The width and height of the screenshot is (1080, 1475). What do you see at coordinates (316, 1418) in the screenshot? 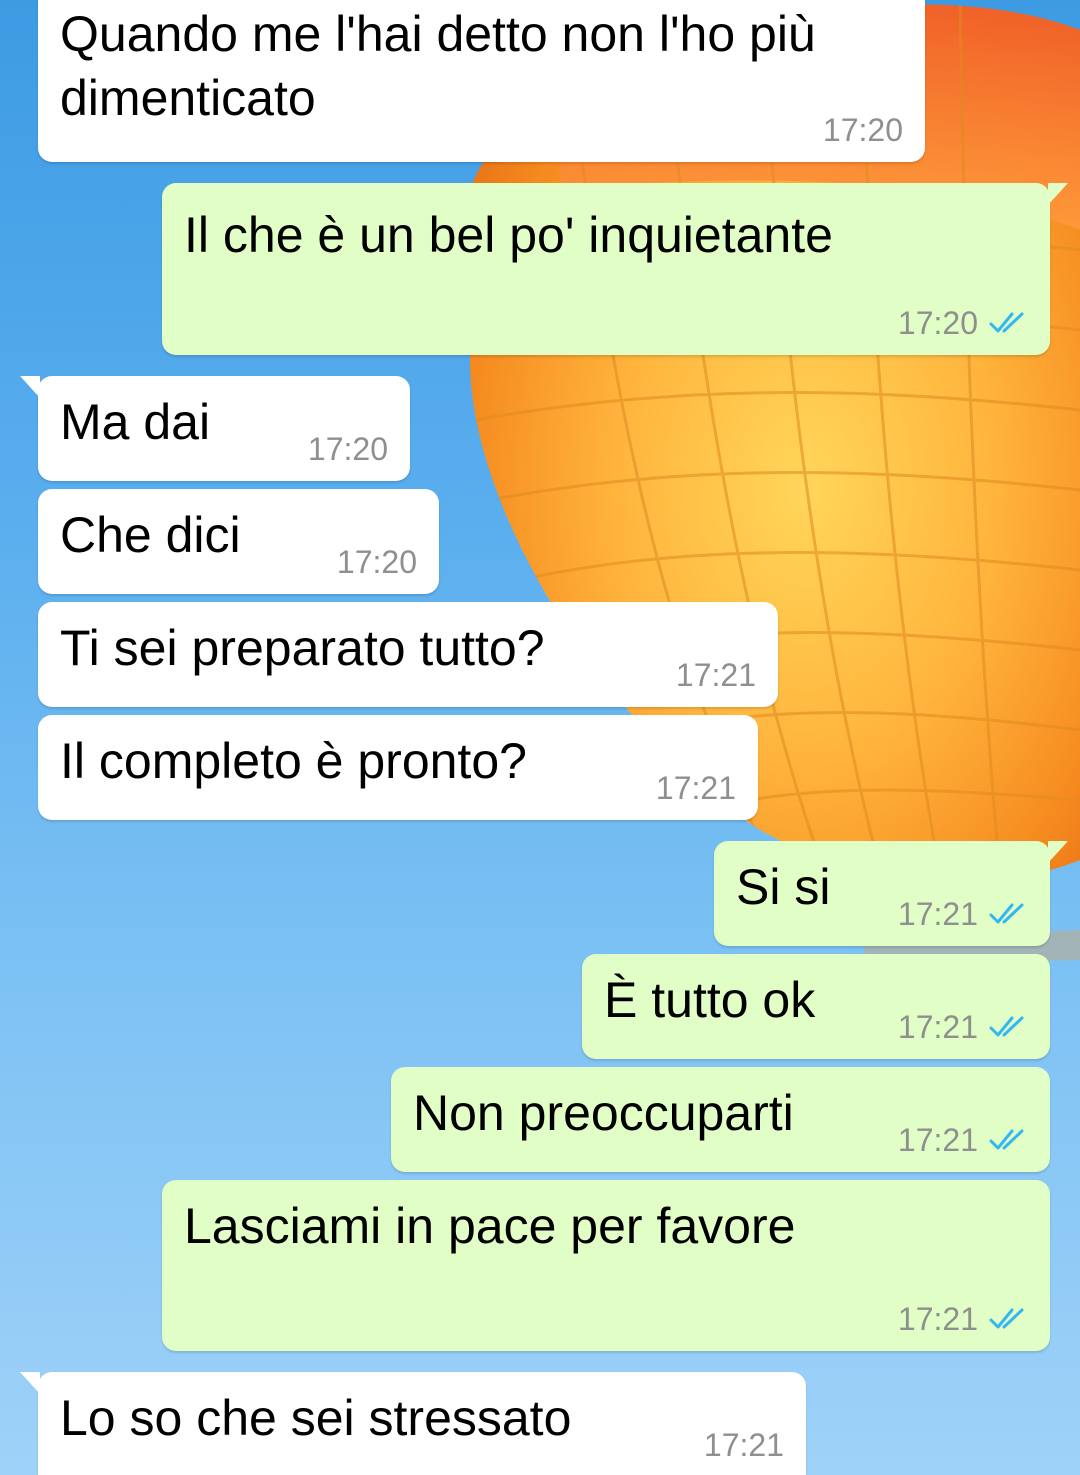
I see `message-text: Lo so che sei stressato` at bounding box center [316, 1418].